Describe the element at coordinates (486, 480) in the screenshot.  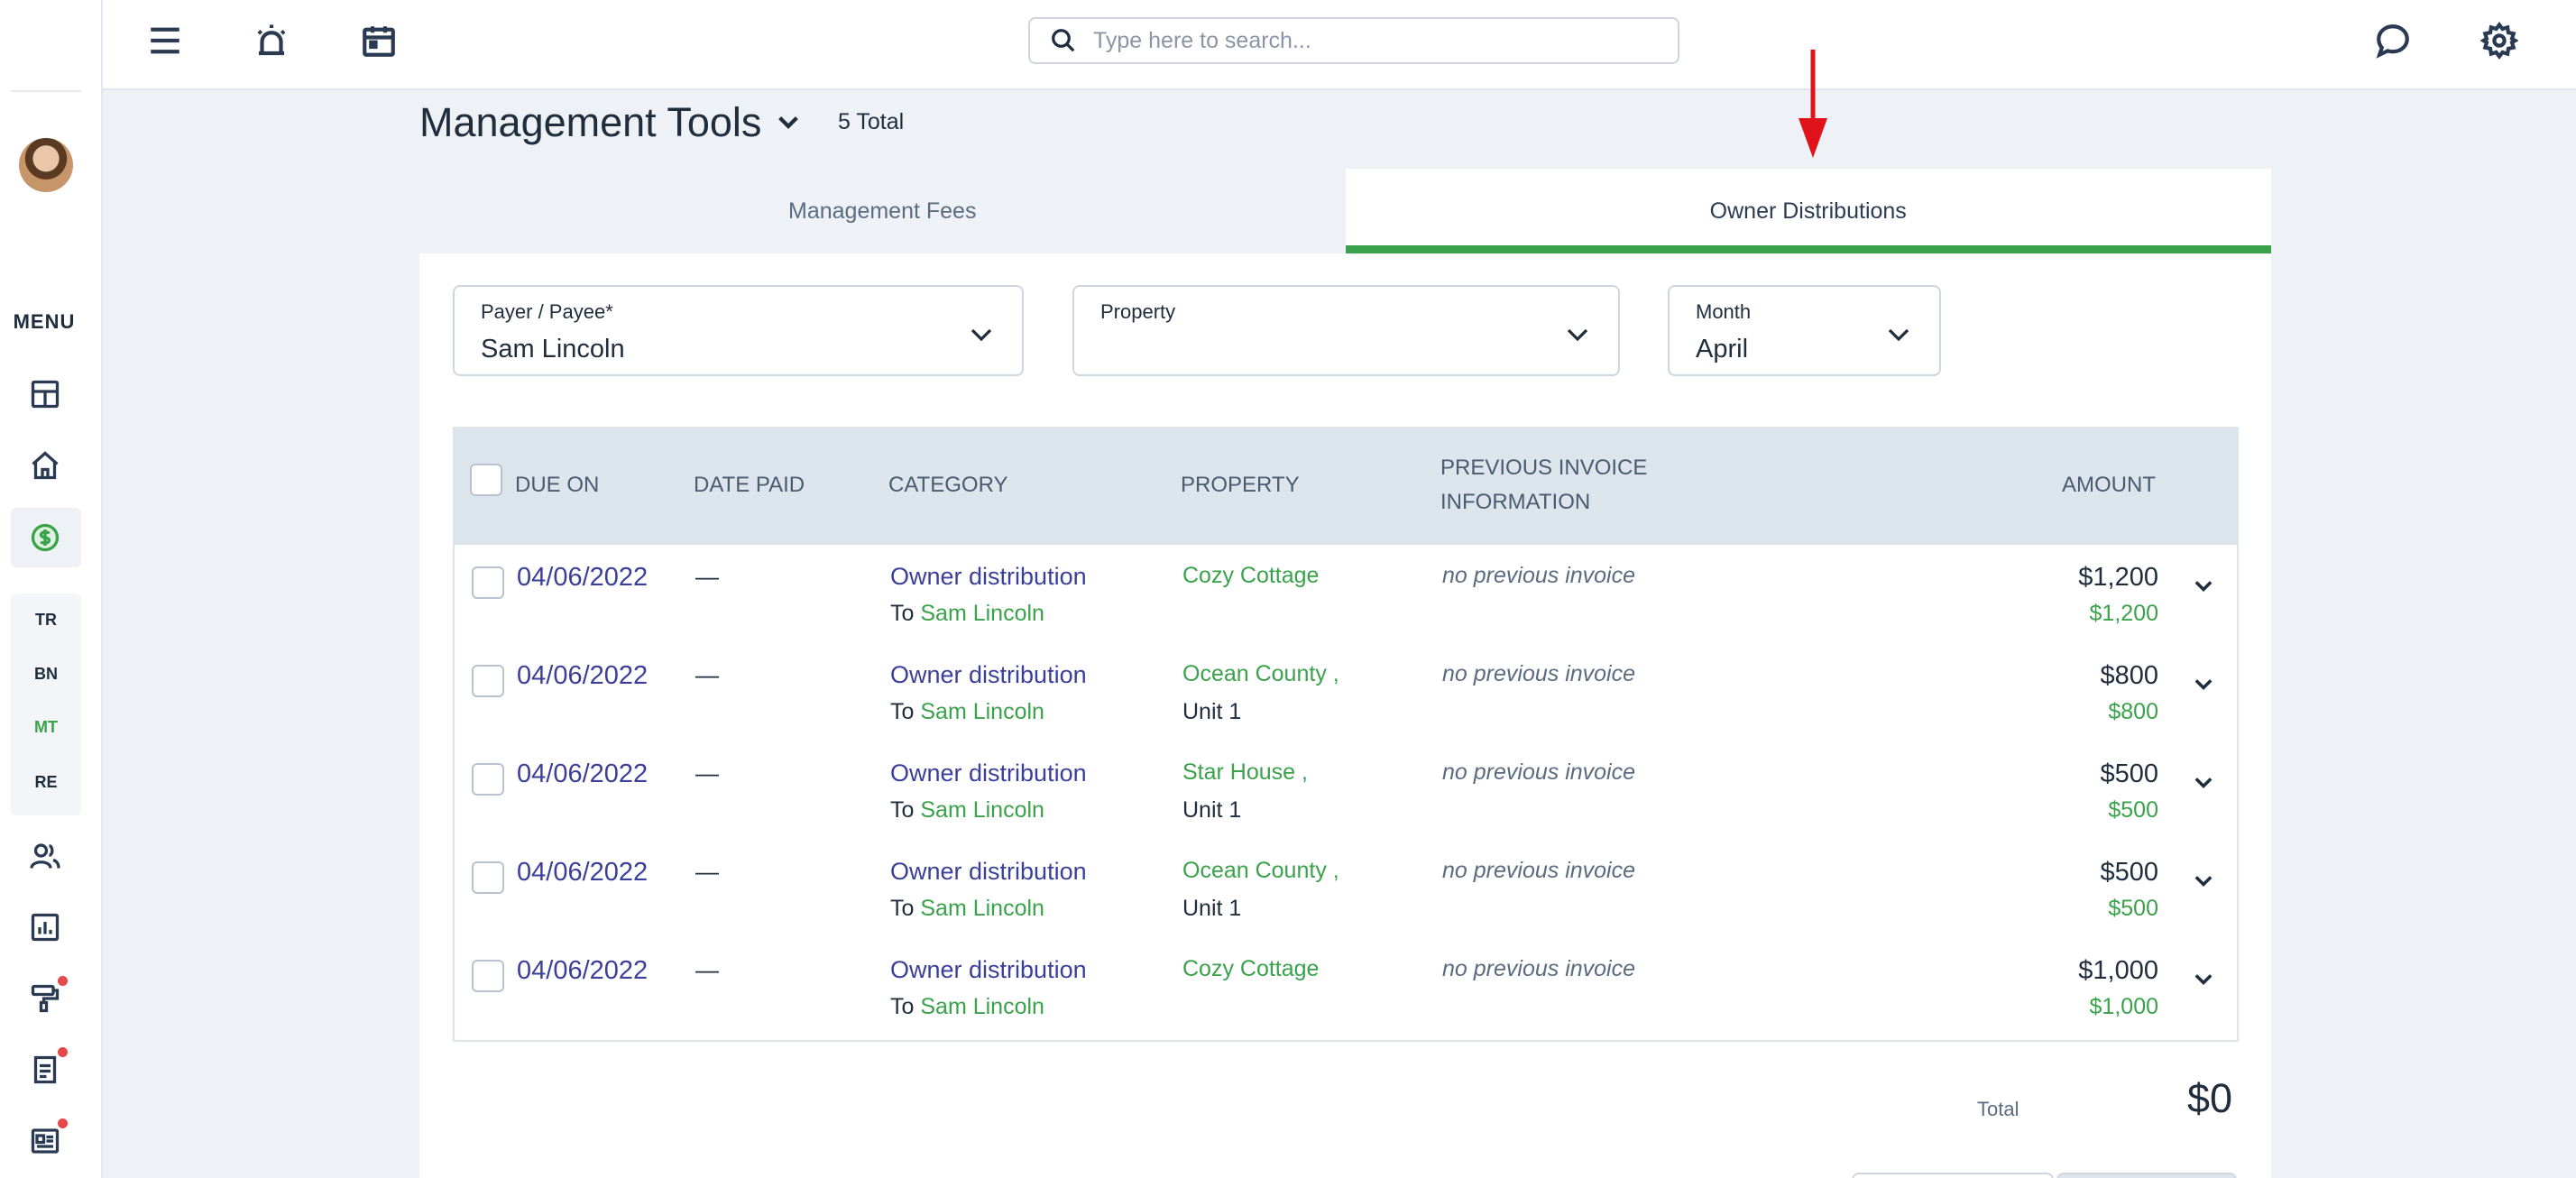
I see `select-all-checkbox` at that location.